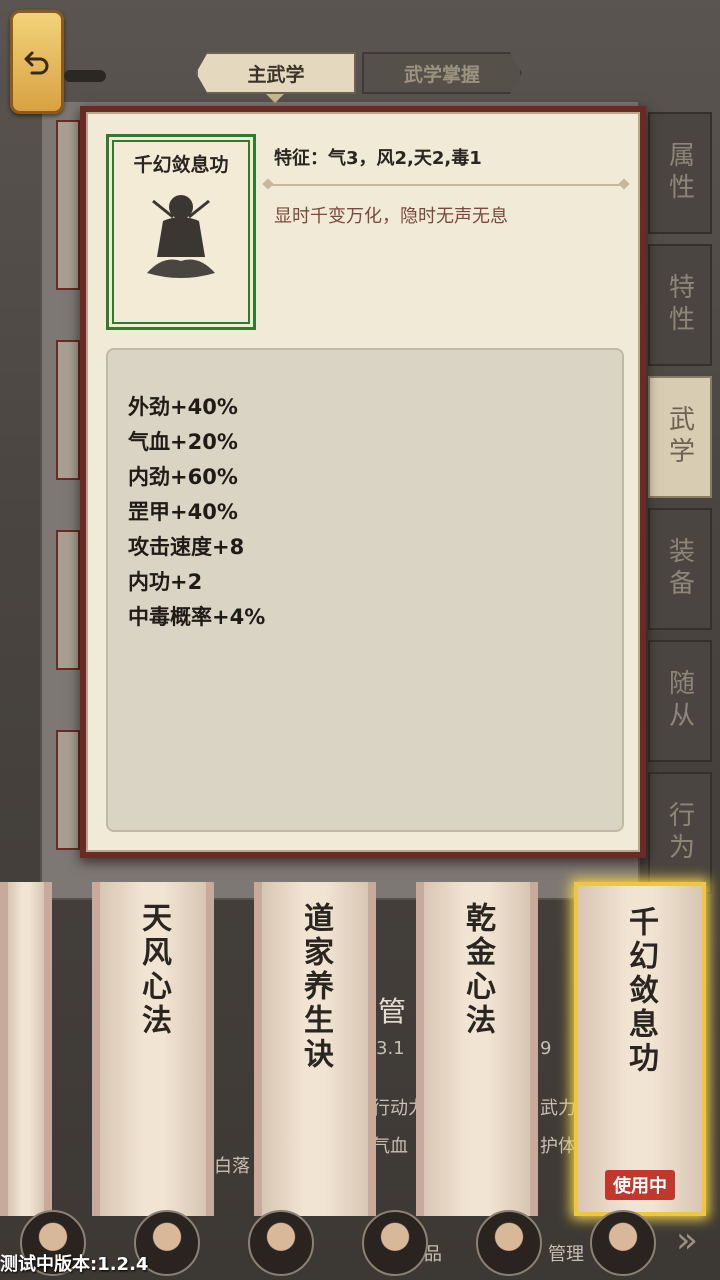 This screenshot has width=720, height=1280. What do you see at coordinates (181, 165) in the screenshot?
I see `skill-card-name: 千幻敛息功` at bounding box center [181, 165].